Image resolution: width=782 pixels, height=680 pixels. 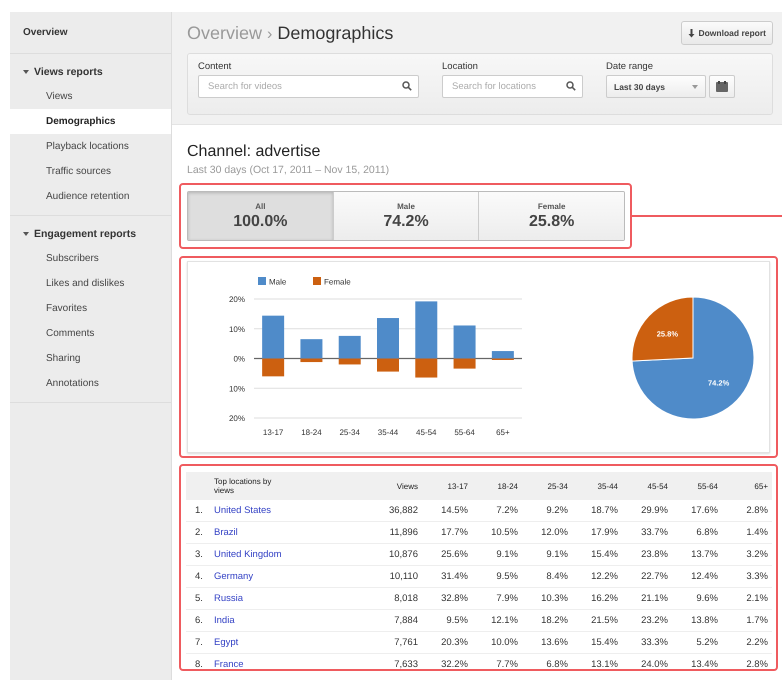 What do you see at coordinates (90, 33) in the screenshot?
I see `sidebar-item: Overview` at bounding box center [90, 33].